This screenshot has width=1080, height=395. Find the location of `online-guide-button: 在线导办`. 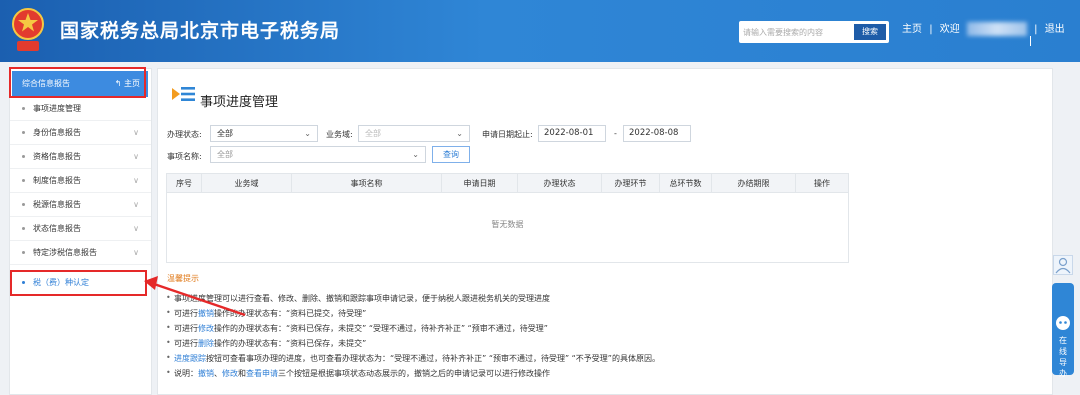

online-guide-button: 在线导办 is located at coordinates (1063, 330).